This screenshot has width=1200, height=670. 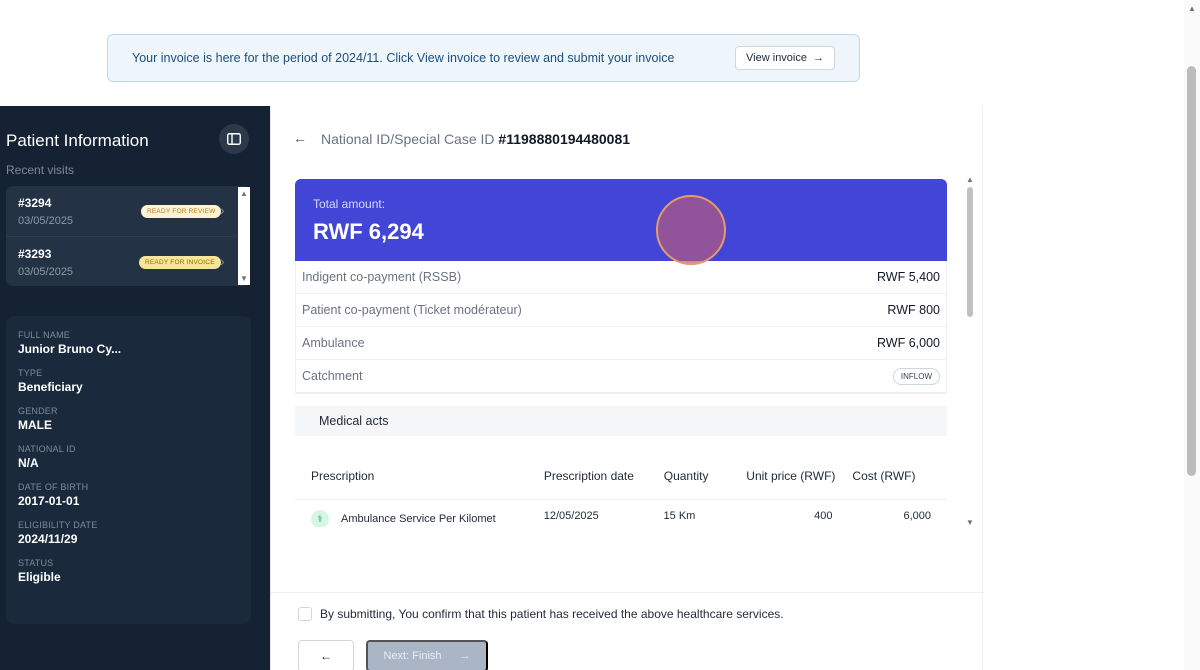 I want to click on quantity-cell: 15 Km, so click(x=679, y=516).